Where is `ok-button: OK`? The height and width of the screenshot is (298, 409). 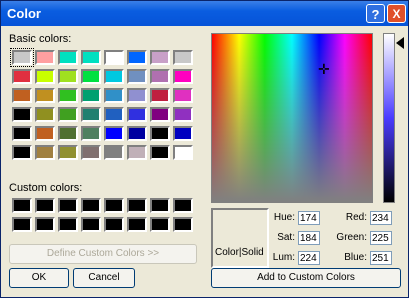 ok-button: OK is located at coordinates (39, 278).